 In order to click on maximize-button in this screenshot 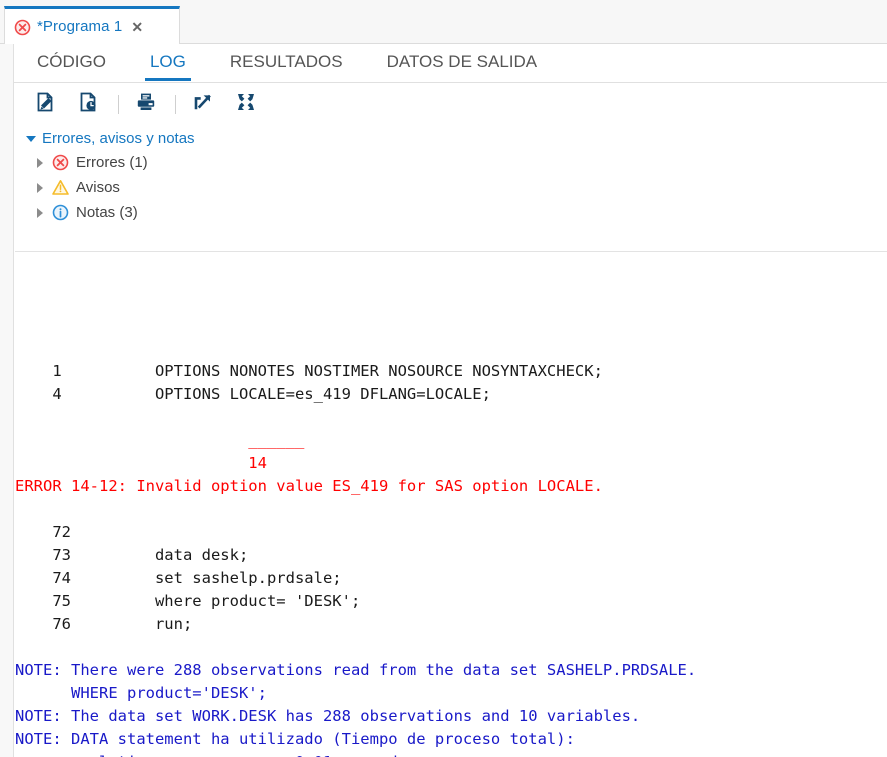, I will do `click(246, 104)`.